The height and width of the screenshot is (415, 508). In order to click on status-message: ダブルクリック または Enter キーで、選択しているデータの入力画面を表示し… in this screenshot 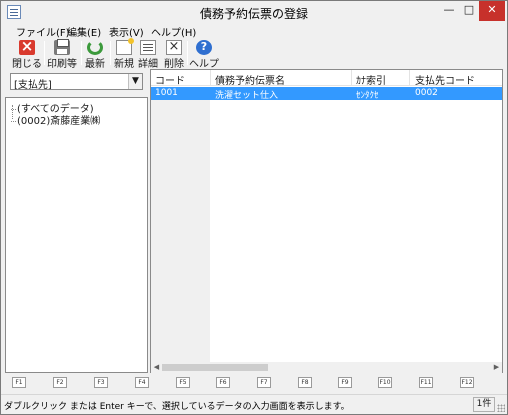, I will do `click(177, 407)`.